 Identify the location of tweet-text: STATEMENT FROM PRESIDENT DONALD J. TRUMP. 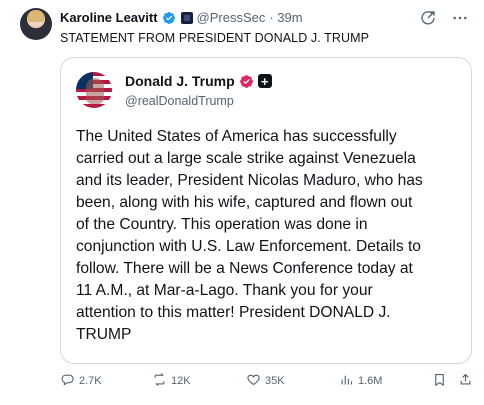
(215, 38).